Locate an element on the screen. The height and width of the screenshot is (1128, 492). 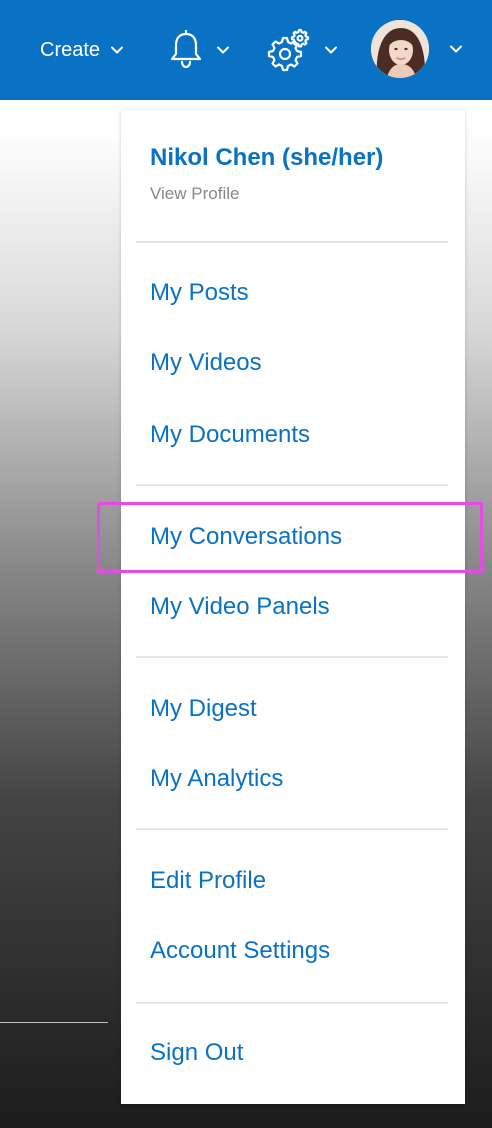
background-divider is located at coordinates (54, 1022).